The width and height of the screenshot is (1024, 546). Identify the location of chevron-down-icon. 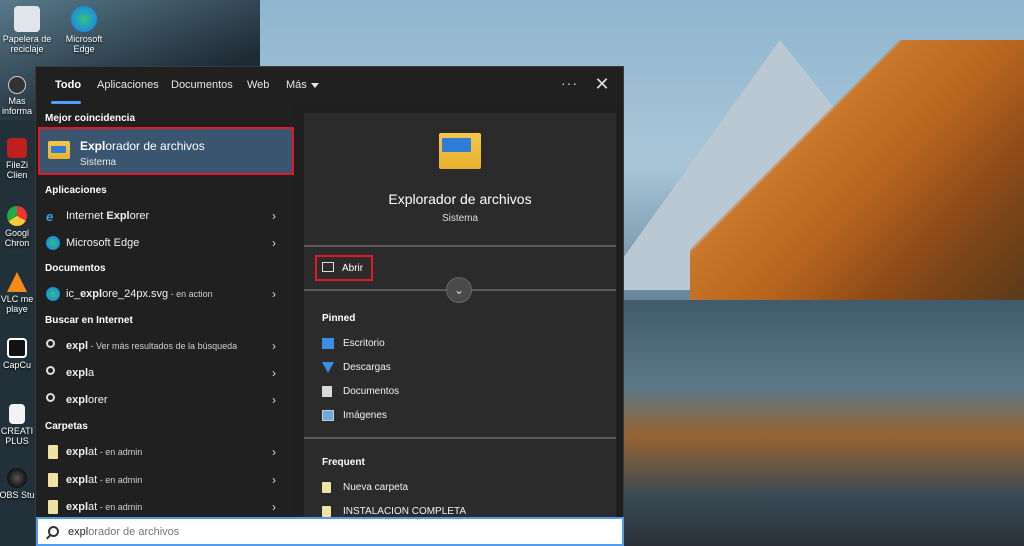
(314, 85).